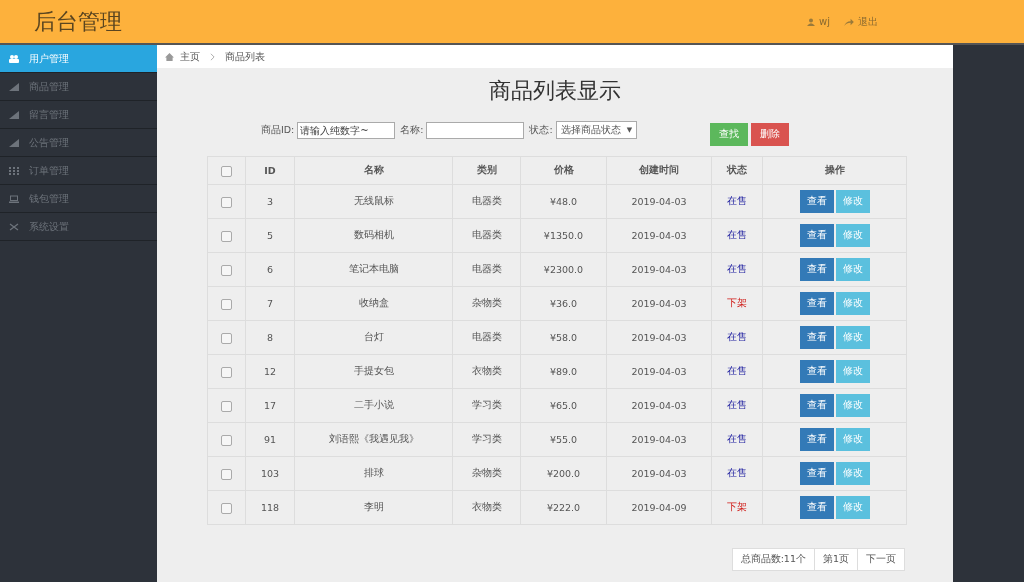  I want to click on home-icon, so click(169, 56).